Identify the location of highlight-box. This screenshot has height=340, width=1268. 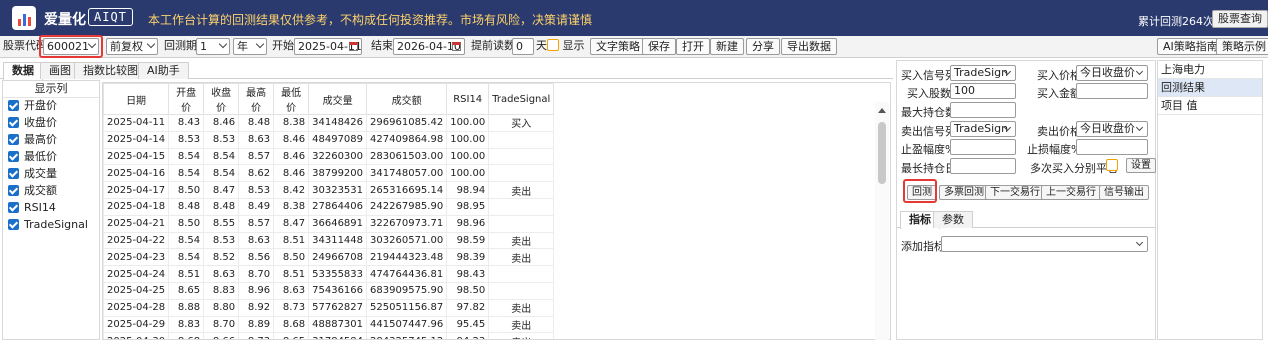
(920, 191).